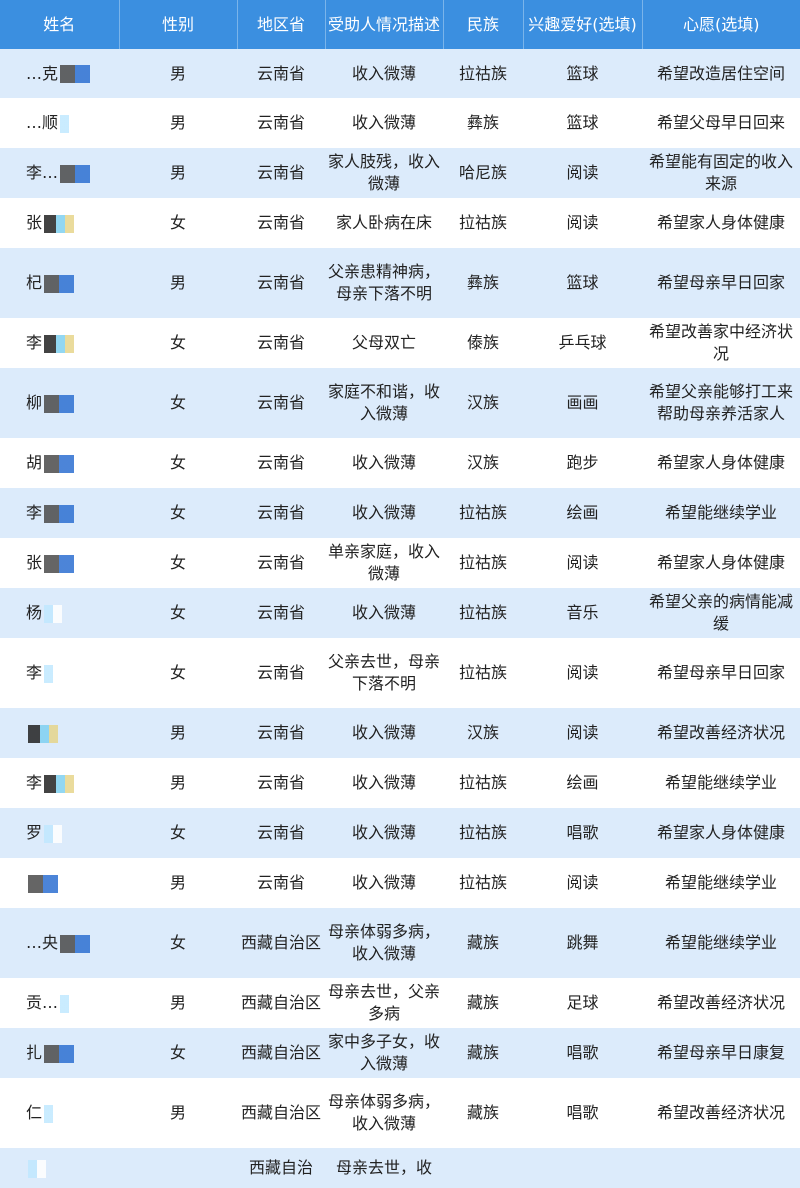 The height and width of the screenshot is (1188, 800). I want to click on description-cell: 家人卧病在床, so click(384, 223).